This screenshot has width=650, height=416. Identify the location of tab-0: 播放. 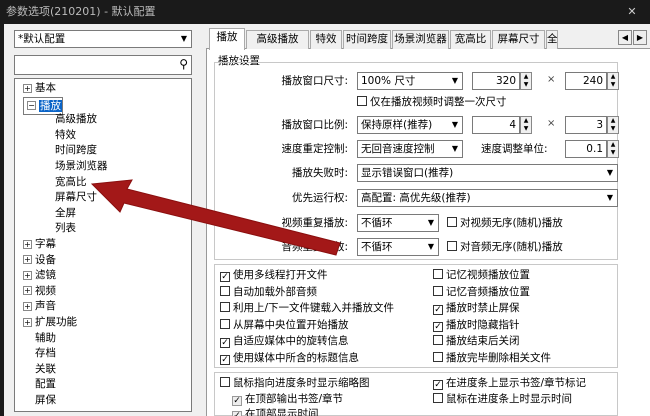
(227, 39).